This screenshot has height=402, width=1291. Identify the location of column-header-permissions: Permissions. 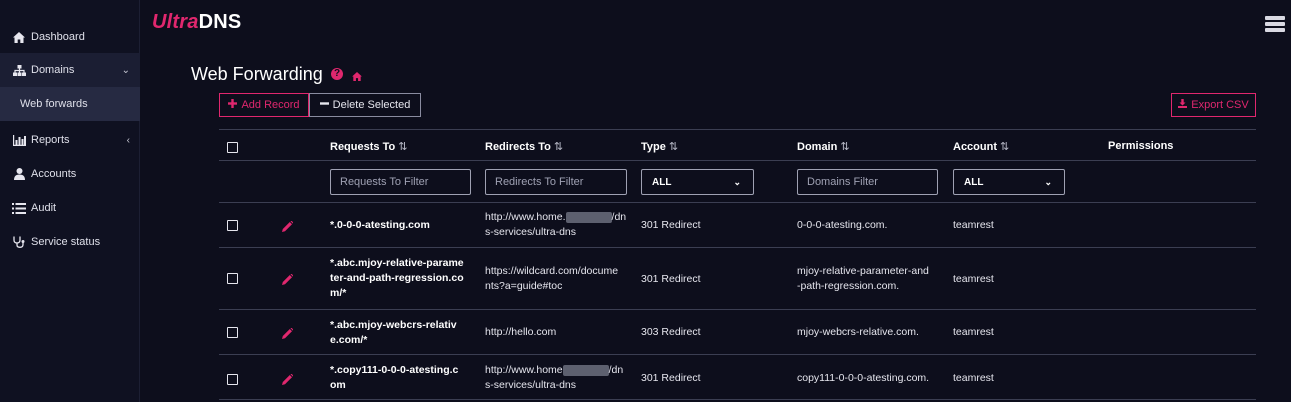
(1141, 146).